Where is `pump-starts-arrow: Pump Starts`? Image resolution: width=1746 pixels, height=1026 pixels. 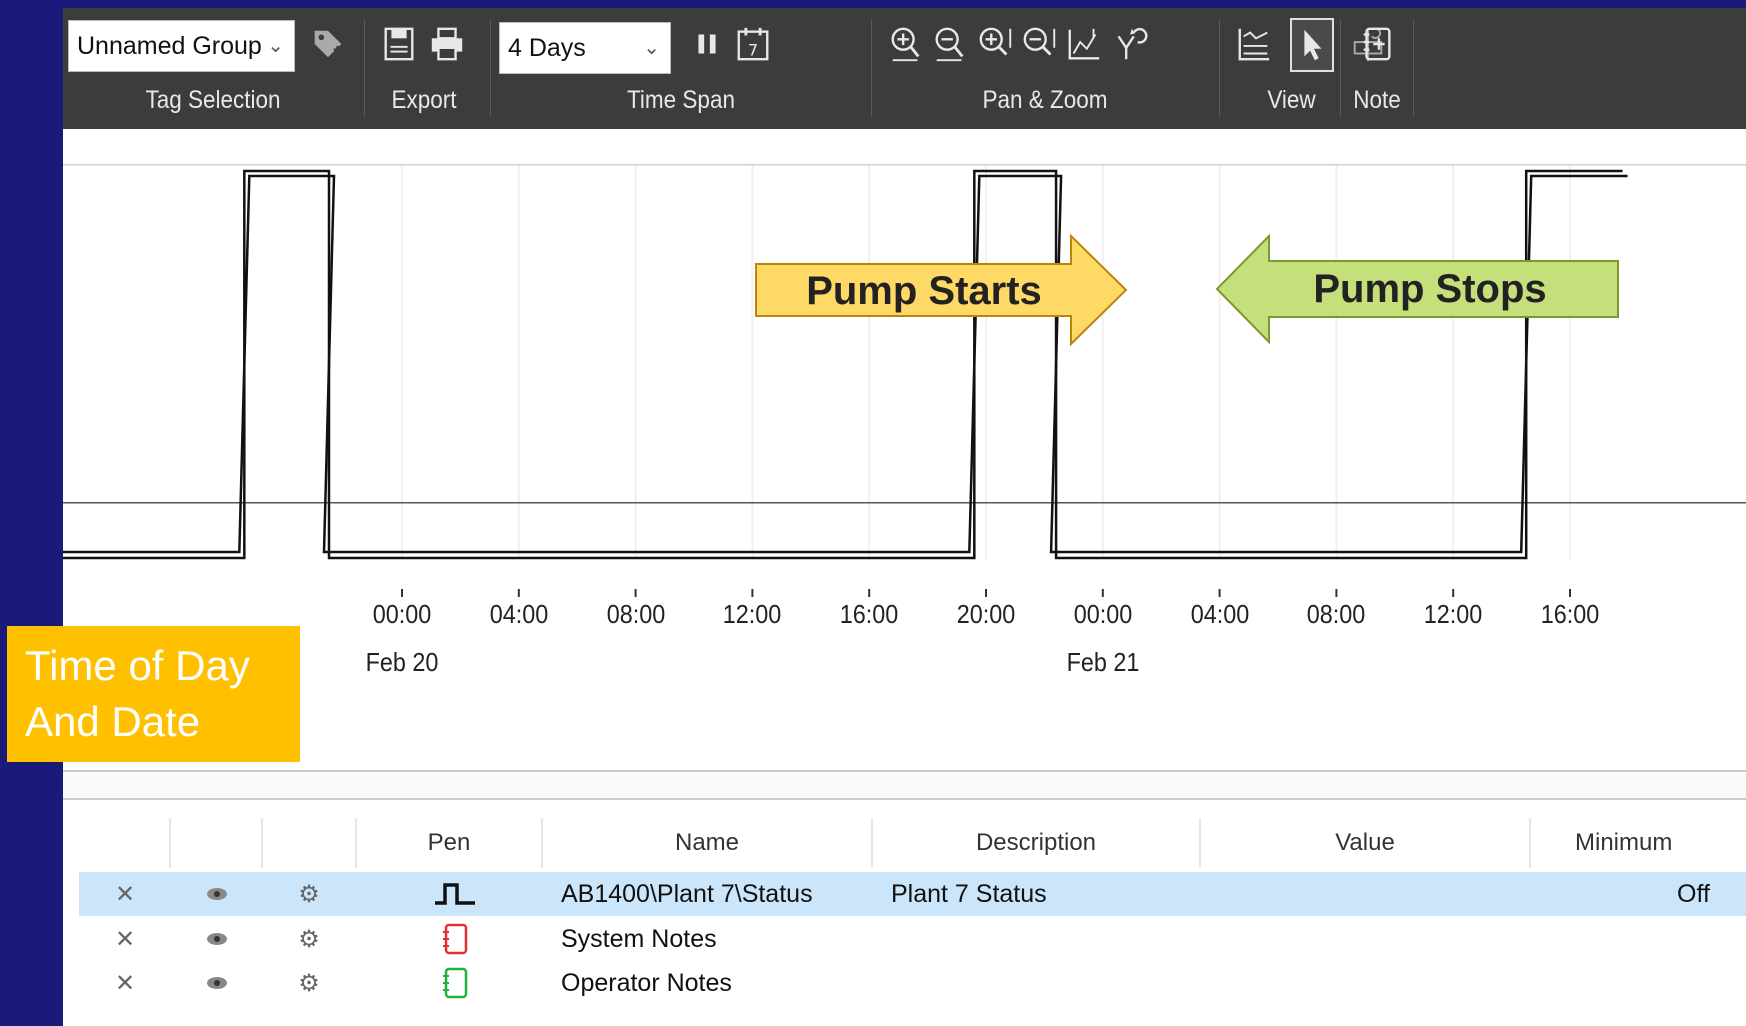
pump-starts-arrow: Pump Starts is located at coordinates (941, 290).